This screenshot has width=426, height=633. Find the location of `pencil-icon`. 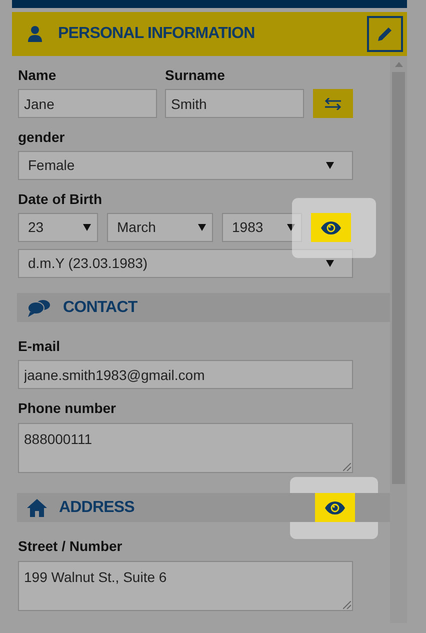

pencil-icon is located at coordinates (385, 34).